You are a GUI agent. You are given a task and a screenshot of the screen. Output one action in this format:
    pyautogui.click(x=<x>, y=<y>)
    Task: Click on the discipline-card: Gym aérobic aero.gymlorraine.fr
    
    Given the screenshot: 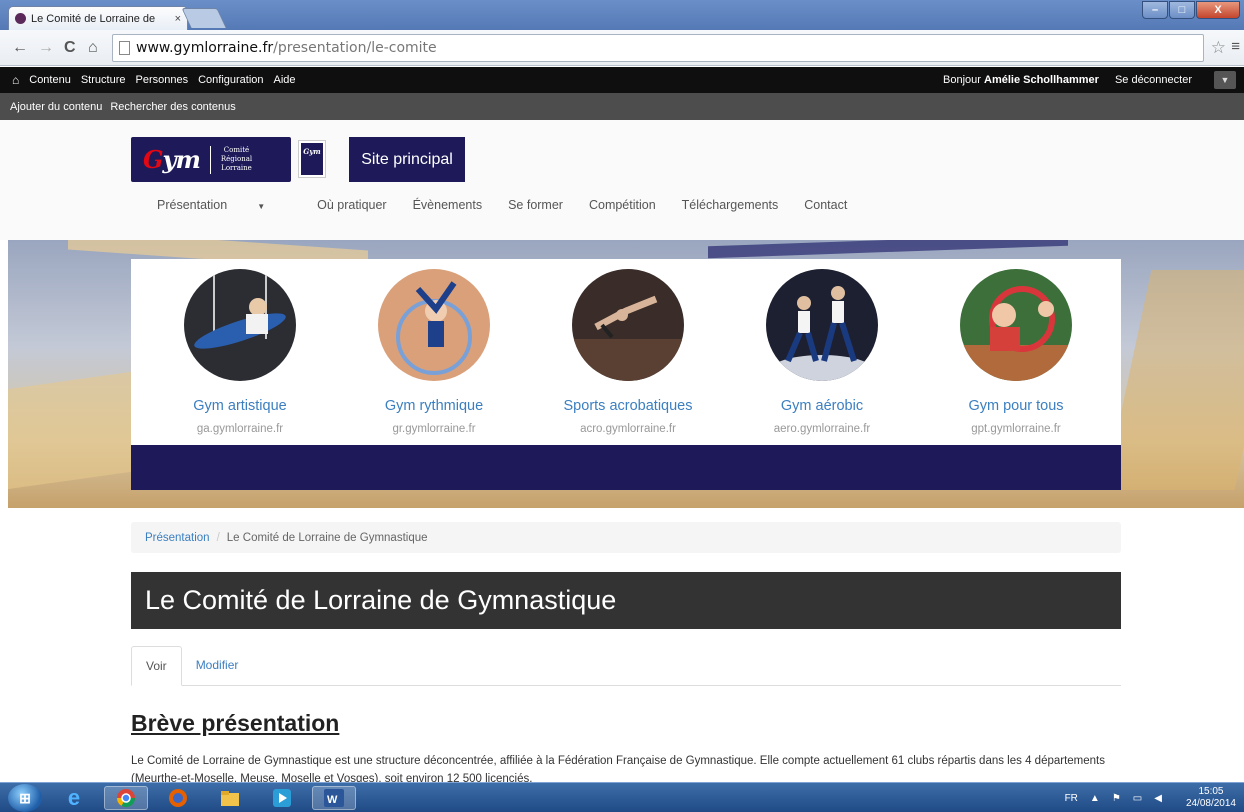 What is the action you would take?
    pyautogui.click(x=822, y=352)
    